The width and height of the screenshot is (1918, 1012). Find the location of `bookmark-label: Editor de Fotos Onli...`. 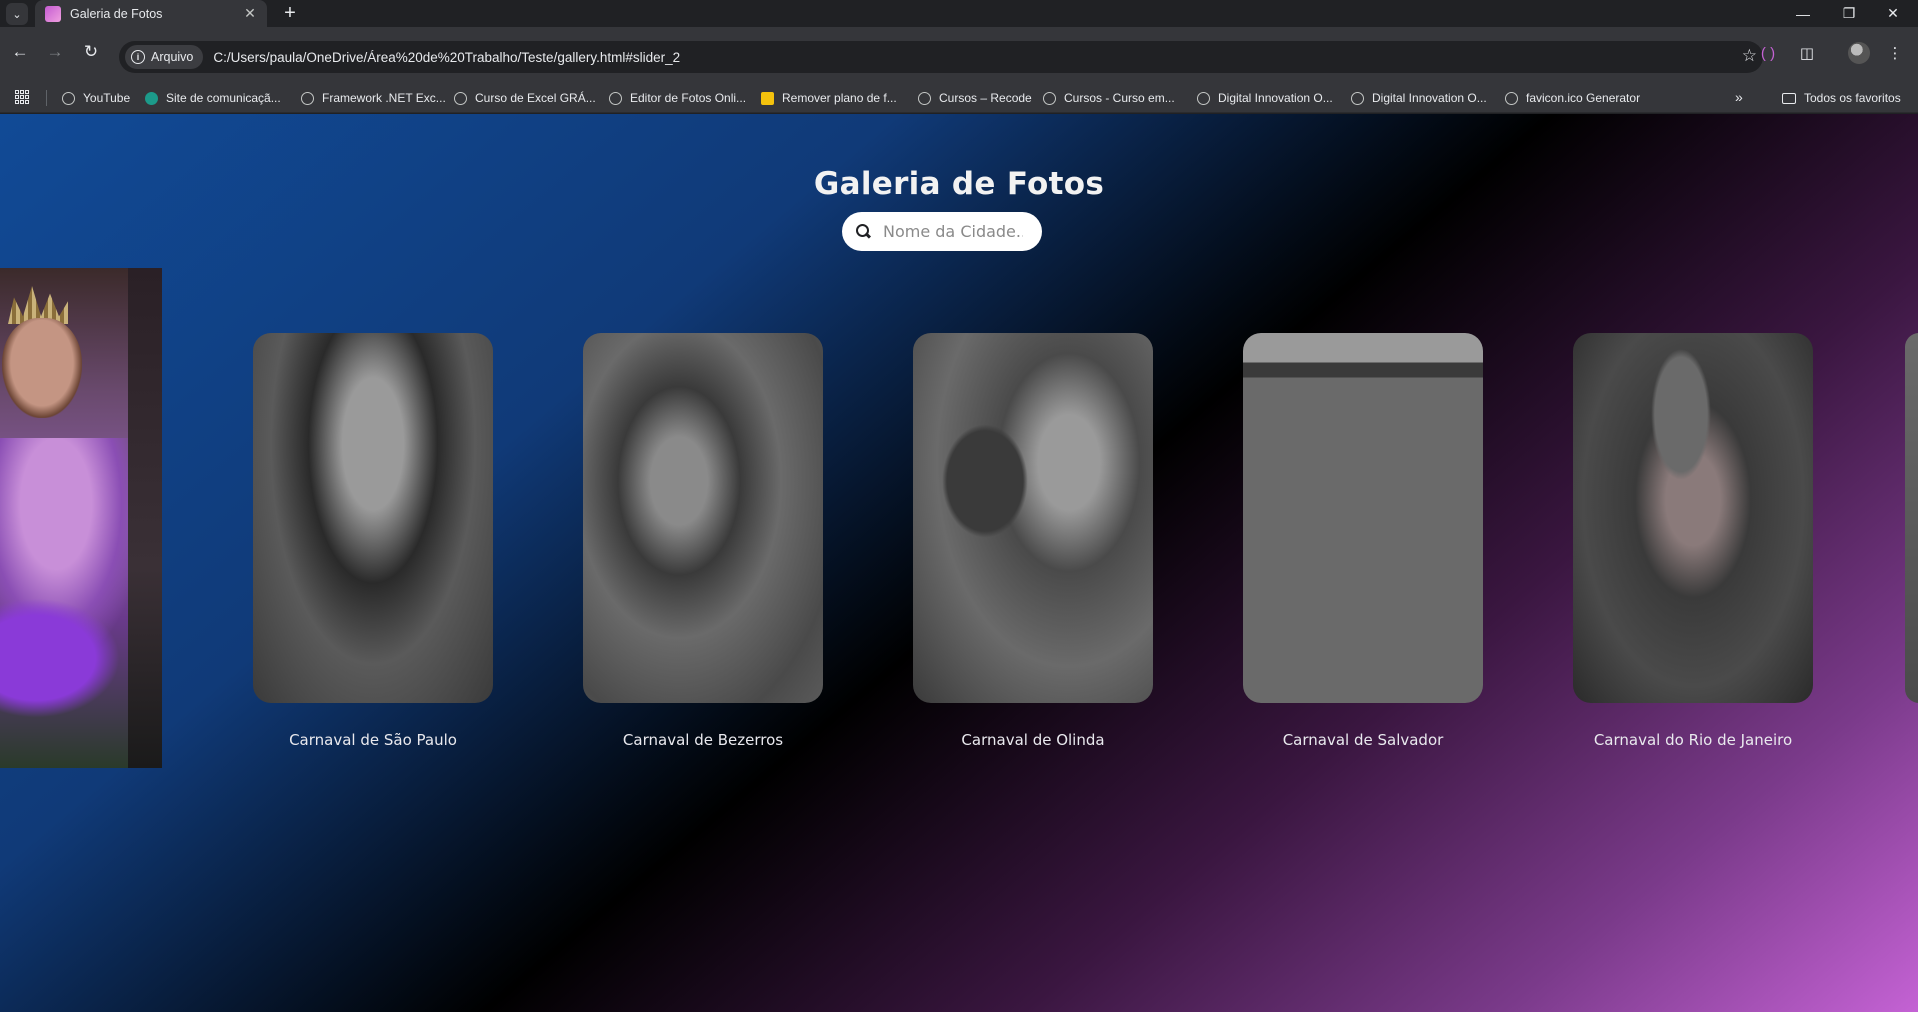

bookmark-label: Editor de Fotos Onli... is located at coordinates (688, 98).